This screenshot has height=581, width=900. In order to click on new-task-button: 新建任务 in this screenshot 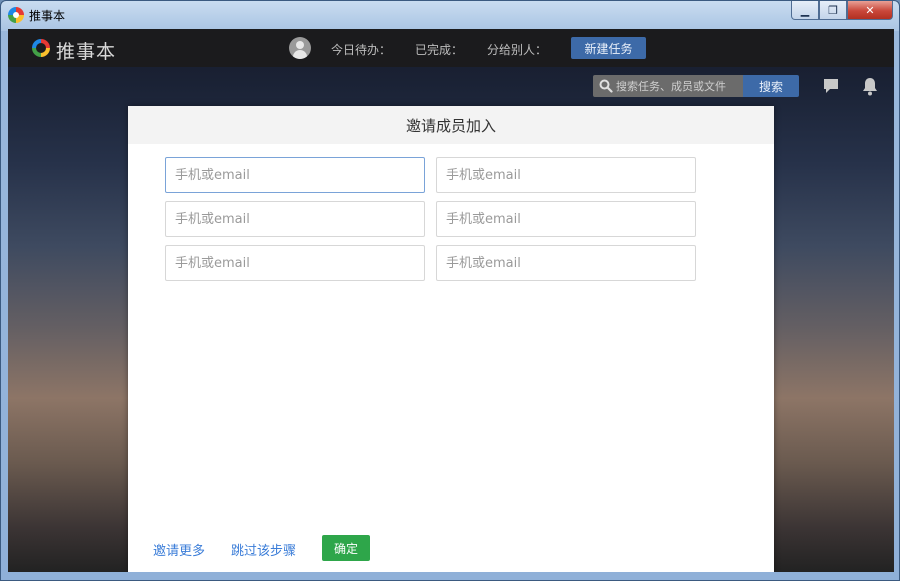, I will do `click(608, 48)`.